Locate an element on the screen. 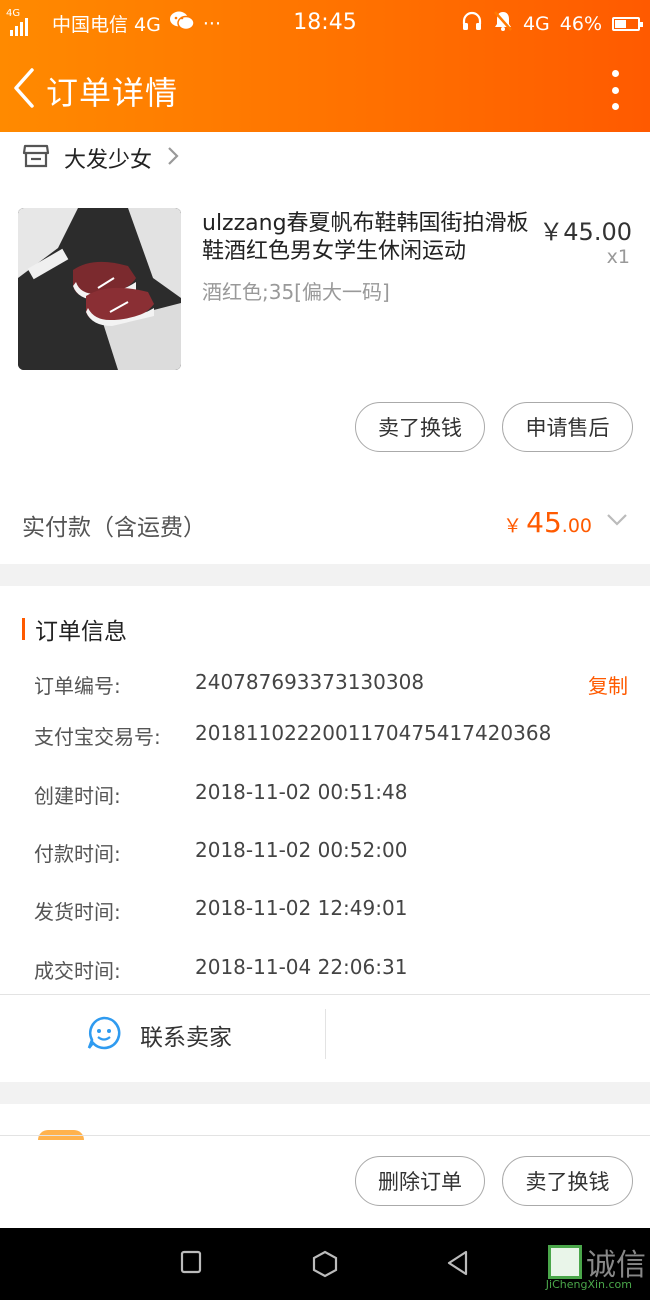 Image resolution: width=650 pixels, height=1300 pixels. alipay-trade-number: 2018110222001170475417420368 is located at coordinates (373, 733).